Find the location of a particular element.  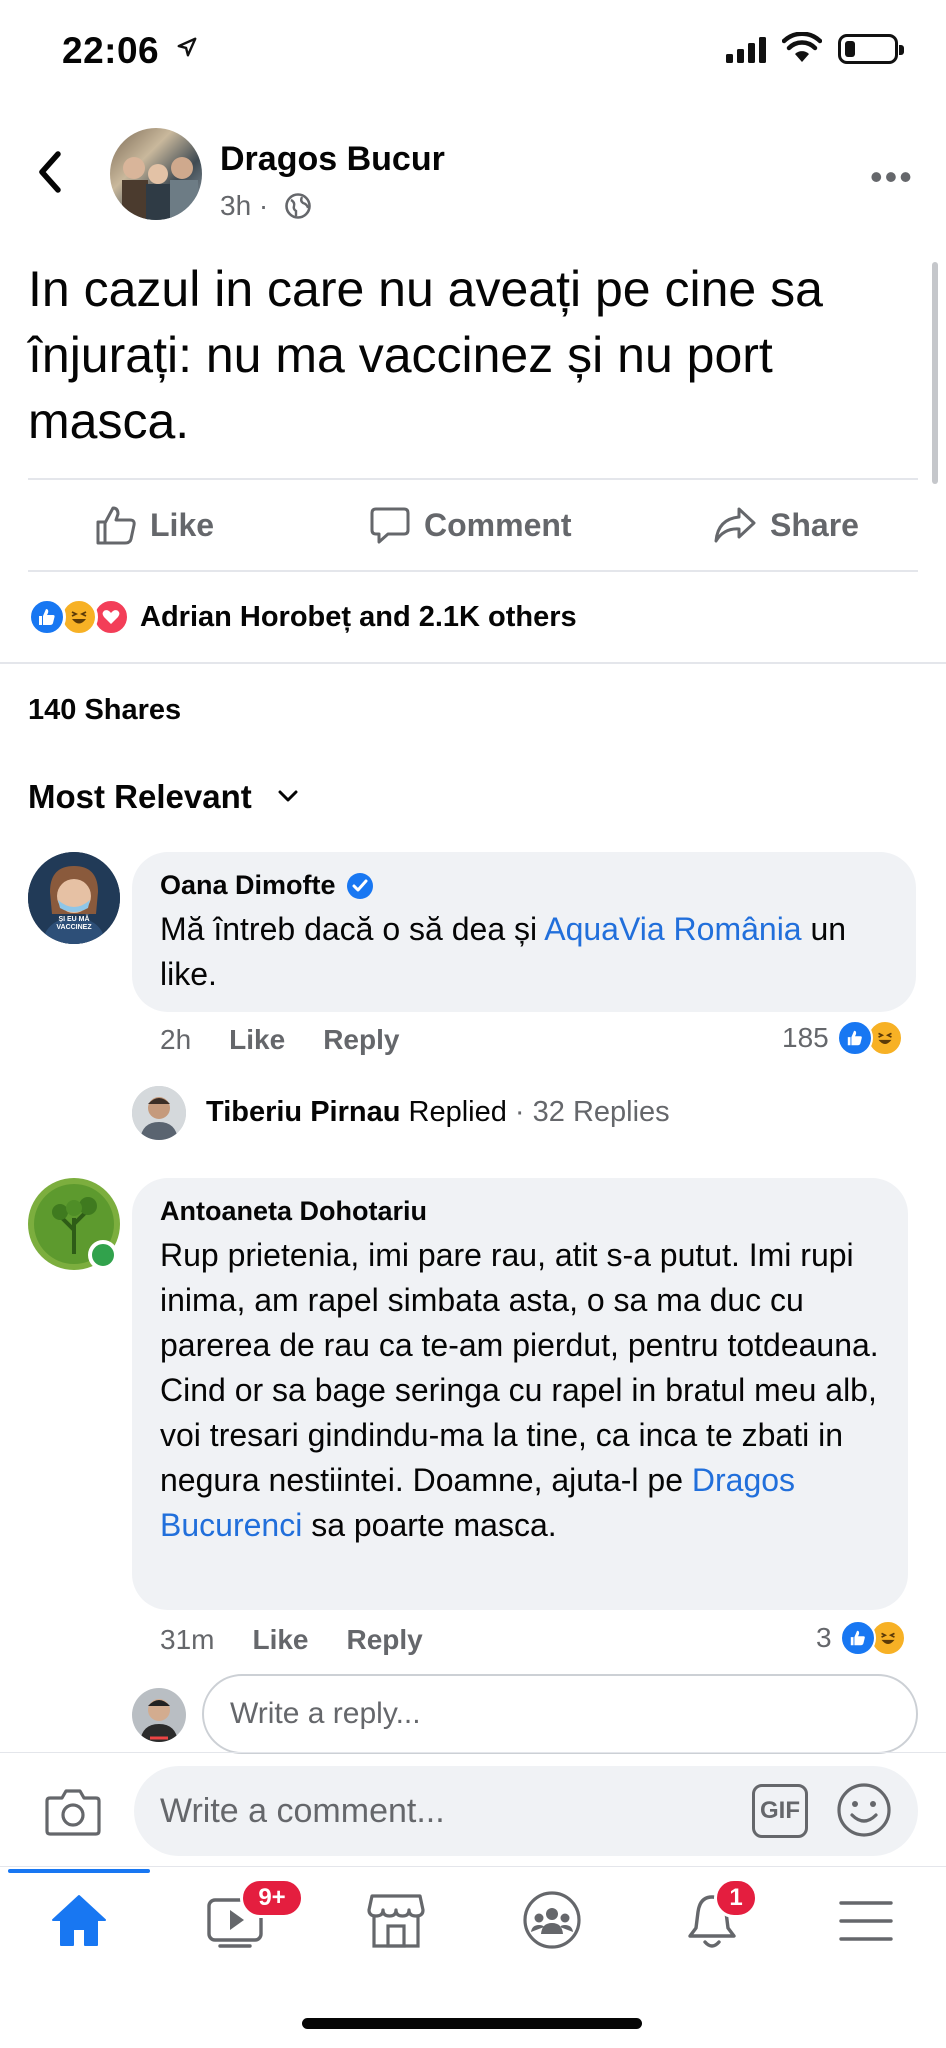

like-button: Like is located at coordinates (154, 525).